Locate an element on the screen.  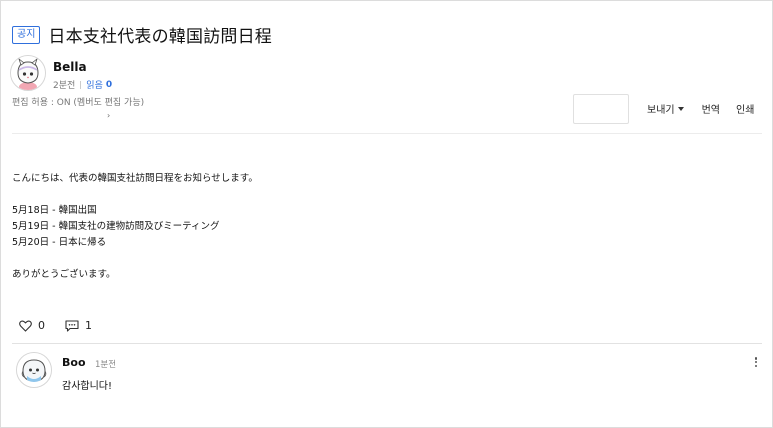
post-meta: 2분전 읽음 0 is located at coordinates (82, 85).